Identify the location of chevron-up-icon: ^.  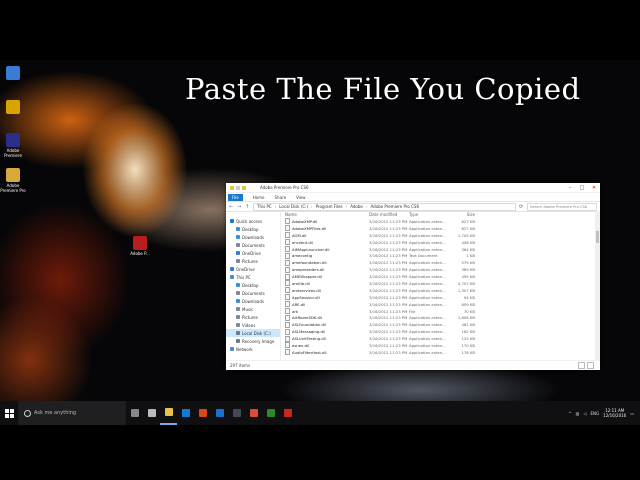
(569, 413).